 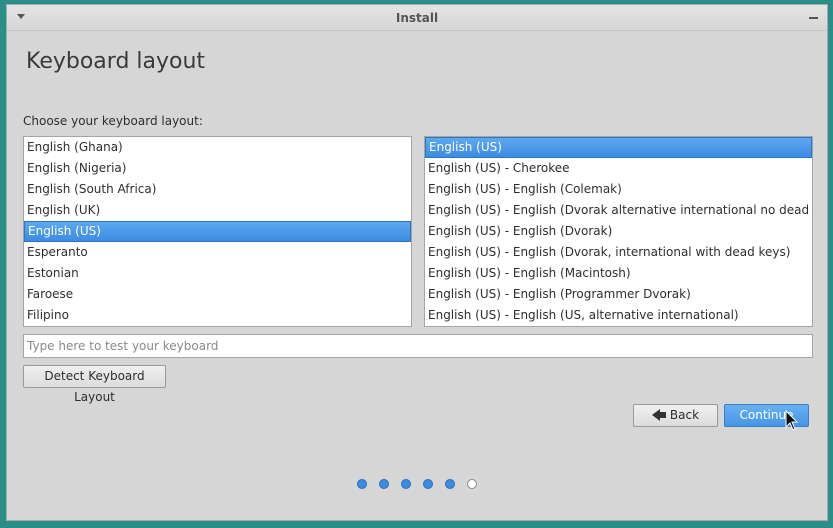 I want to click on layout-list-item: Faroese, so click(x=217, y=294).